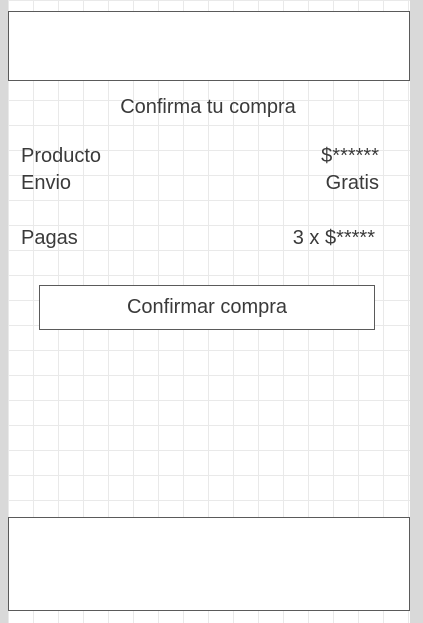  Describe the element at coordinates (207, 307) in the screenshot. I see `confirm-purchase-button: Confirmar compra` at that location.